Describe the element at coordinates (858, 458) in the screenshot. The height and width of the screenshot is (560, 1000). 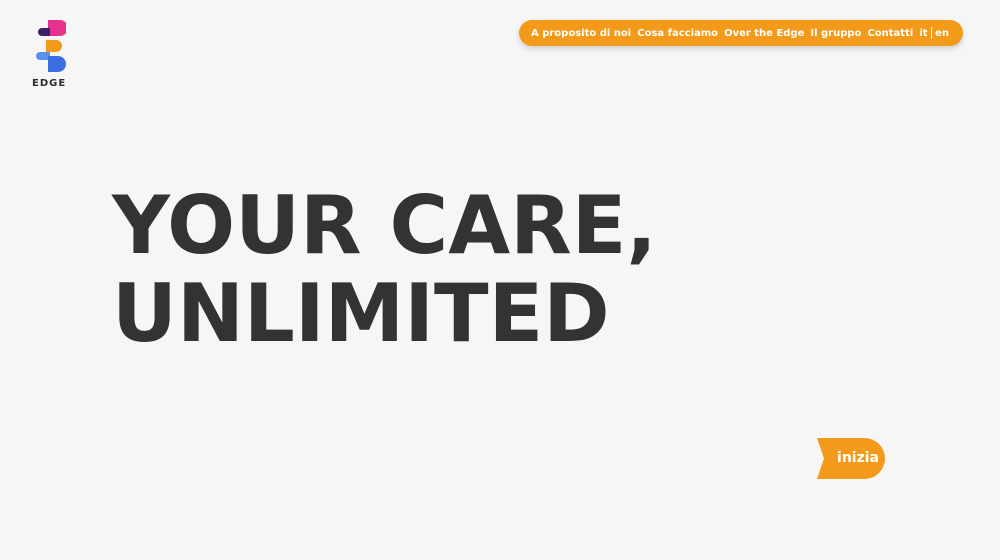
I see `start-button-label: inizia` at that location.